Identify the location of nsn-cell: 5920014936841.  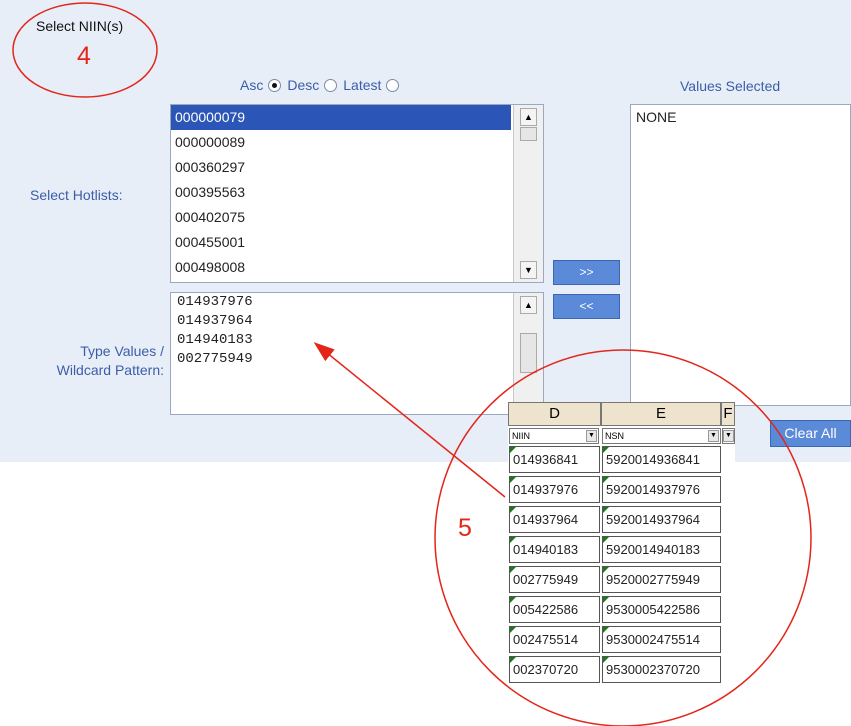
(661, 459).